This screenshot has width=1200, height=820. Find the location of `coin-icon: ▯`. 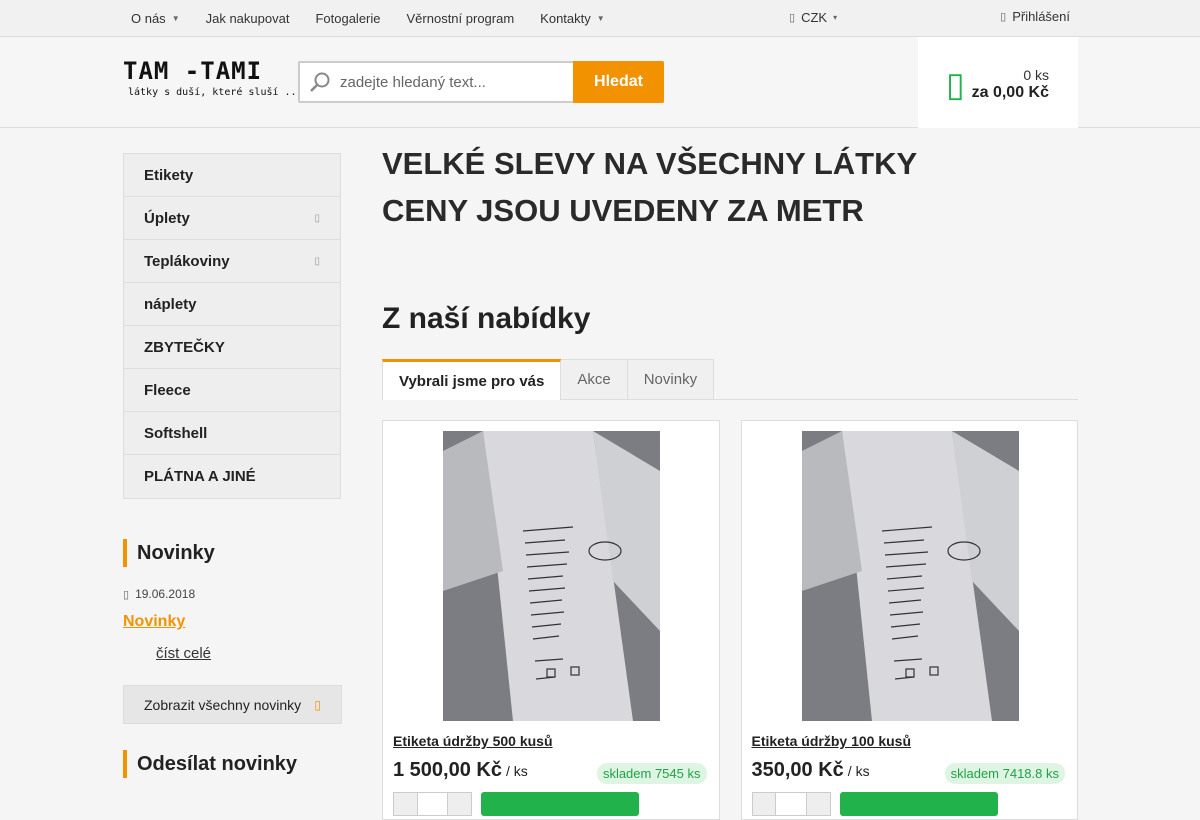

coin-icon: ▯ is located at coordinates (792, 18).